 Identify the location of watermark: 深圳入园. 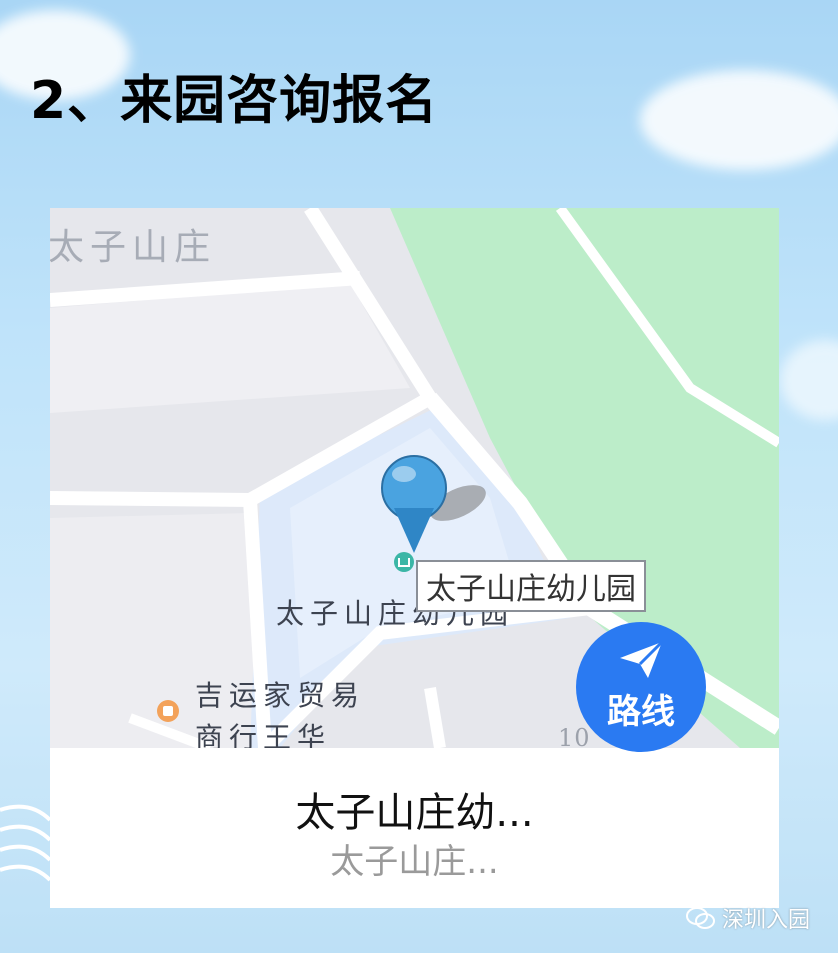
(748, 918).